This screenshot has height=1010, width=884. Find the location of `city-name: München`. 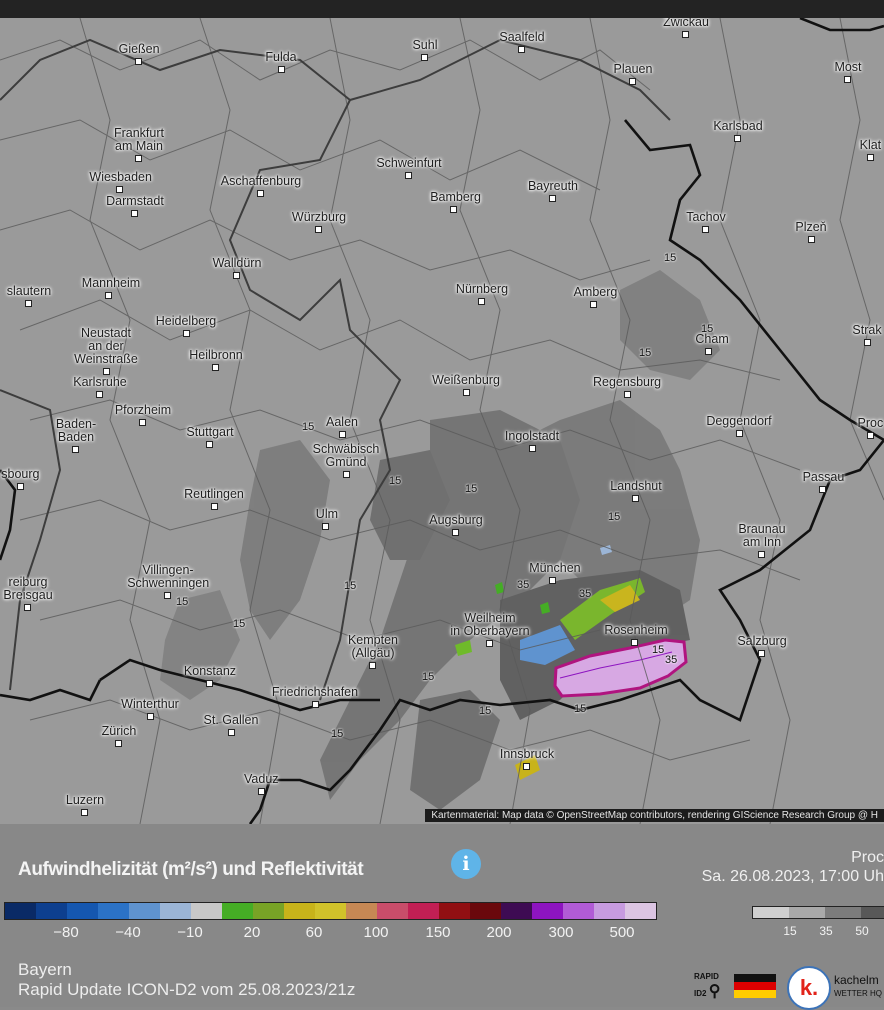

city-name: München is located at coordinates (555, 567).